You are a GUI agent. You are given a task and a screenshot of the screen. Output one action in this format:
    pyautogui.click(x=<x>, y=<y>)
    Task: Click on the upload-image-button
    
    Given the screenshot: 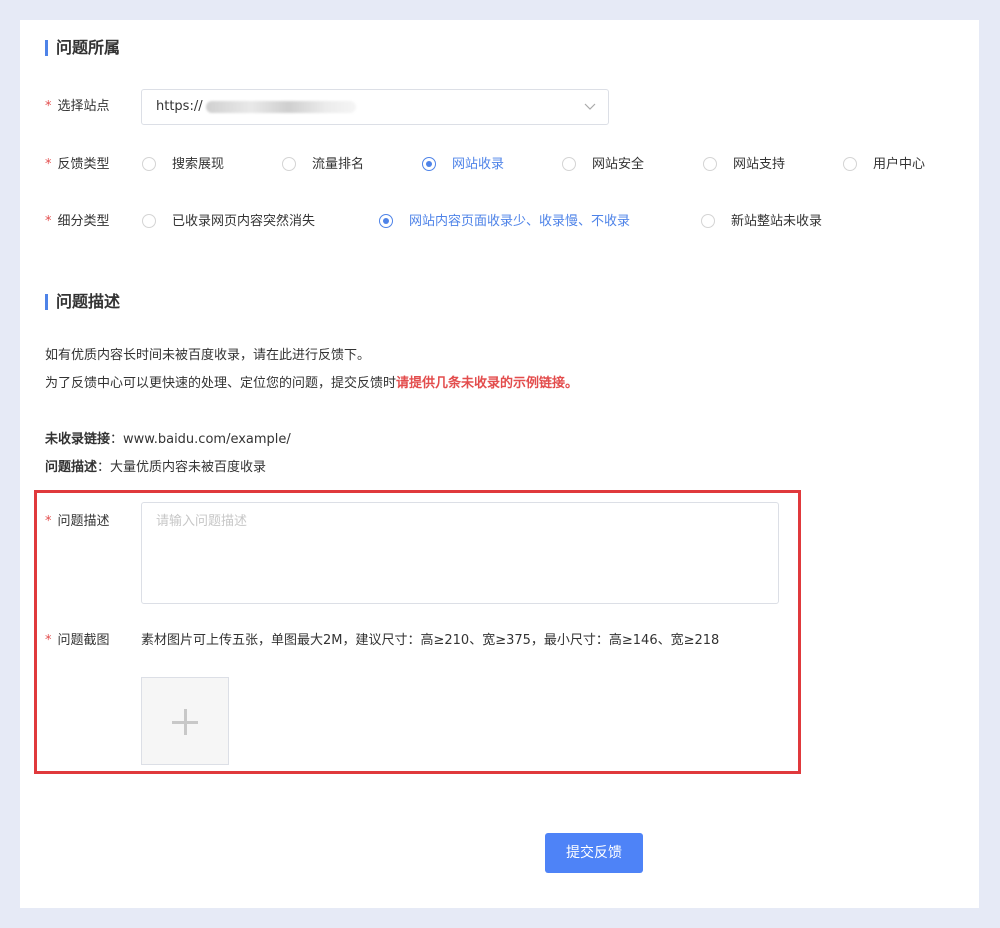 What is the action you would take?
    pyautogui.click(x=185, y=721)
    